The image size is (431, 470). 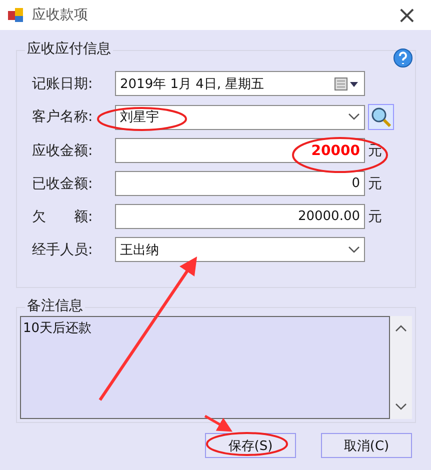 What do you see at coordinates (63, 183) in the screenshot?
I see `field-label: 已收金额:` at bounding box center [63, 183].